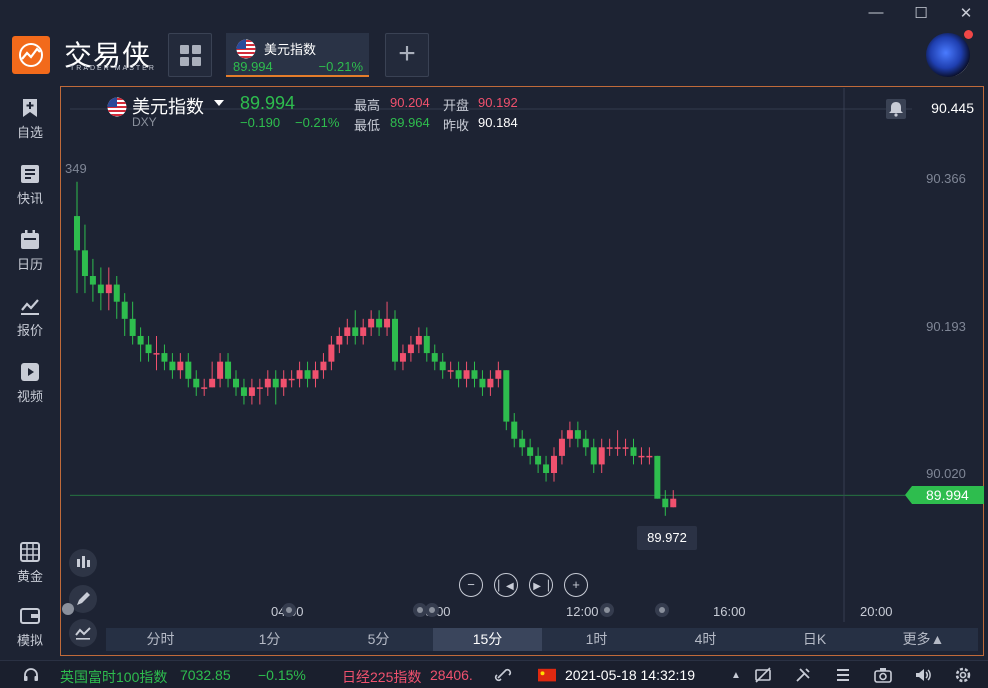  I want to click on high-label: 最高, so click(367, 105).